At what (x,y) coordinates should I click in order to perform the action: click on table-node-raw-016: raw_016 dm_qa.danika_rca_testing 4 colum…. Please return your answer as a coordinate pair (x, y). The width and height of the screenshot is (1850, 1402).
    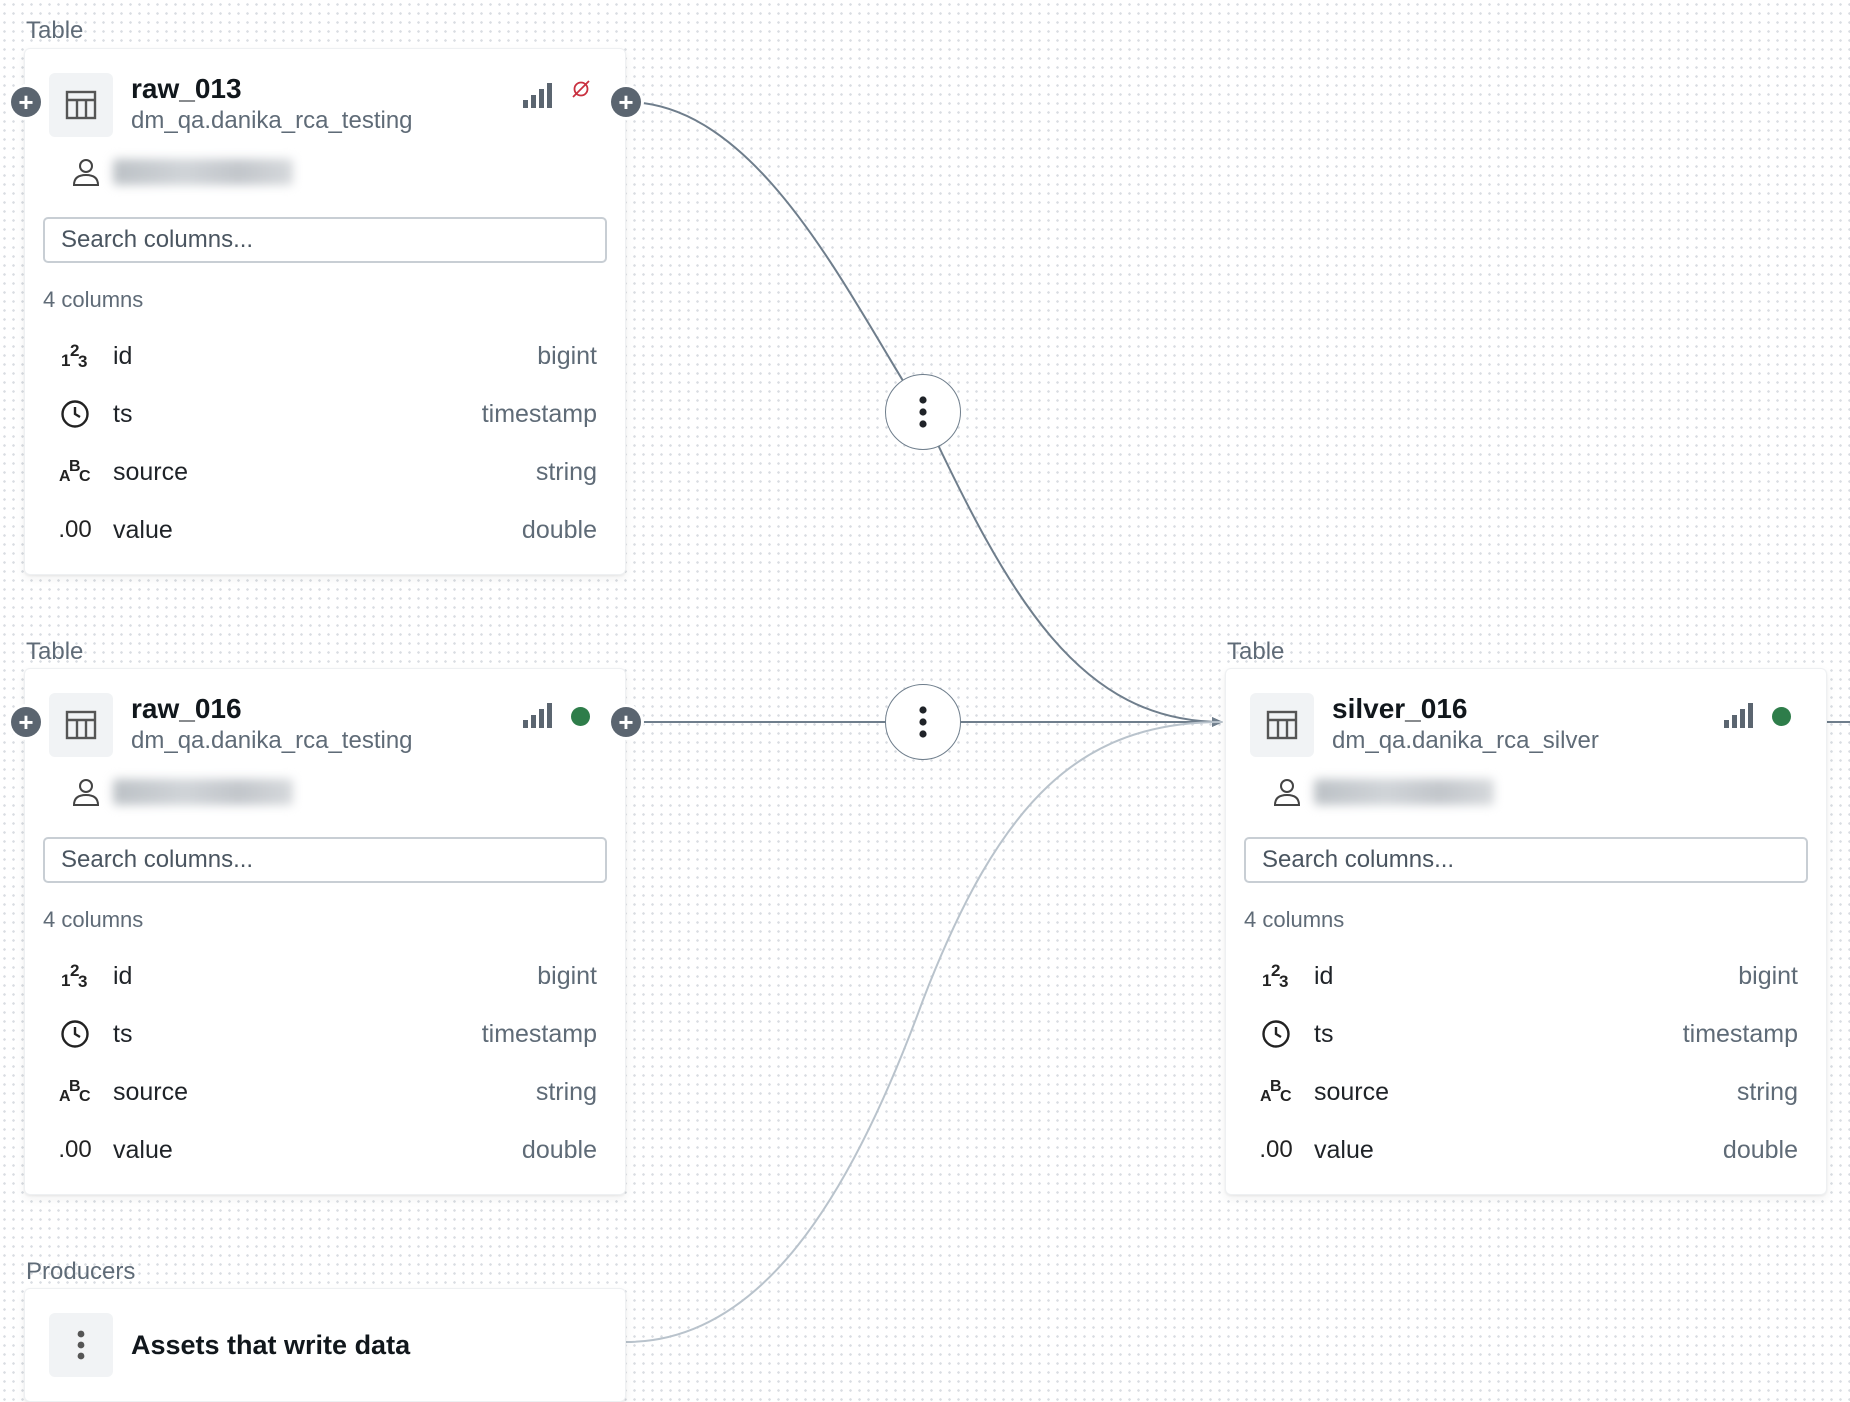
    Looking at the image, I should click on (325, 931).